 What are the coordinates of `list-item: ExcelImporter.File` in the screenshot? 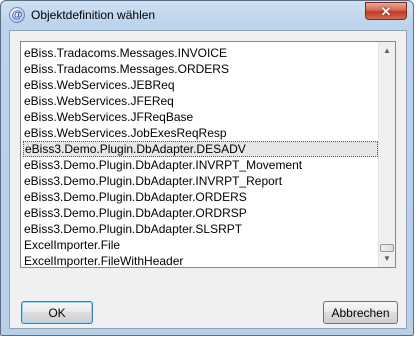 It's located at (200, 245).